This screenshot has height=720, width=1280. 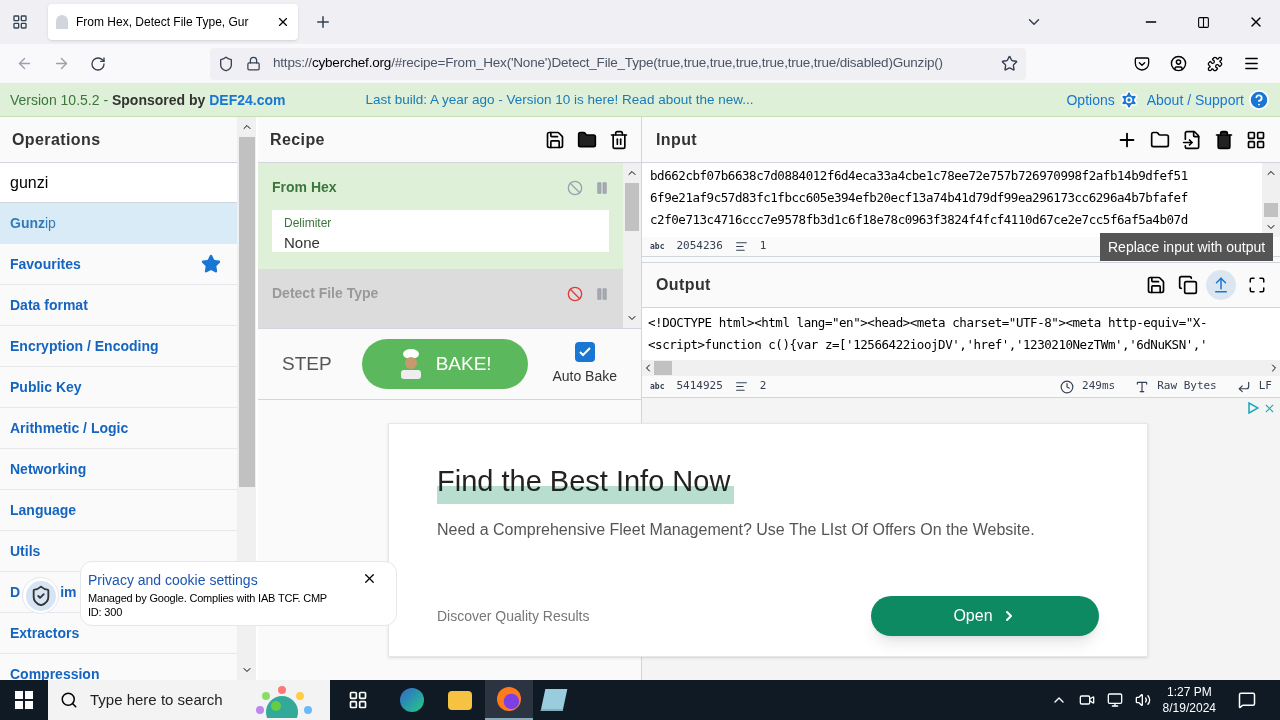 What do you see at coordinates (699, 386) in the screenshot?
I see `length-count: 5414925` at bounding box center [699, 386].